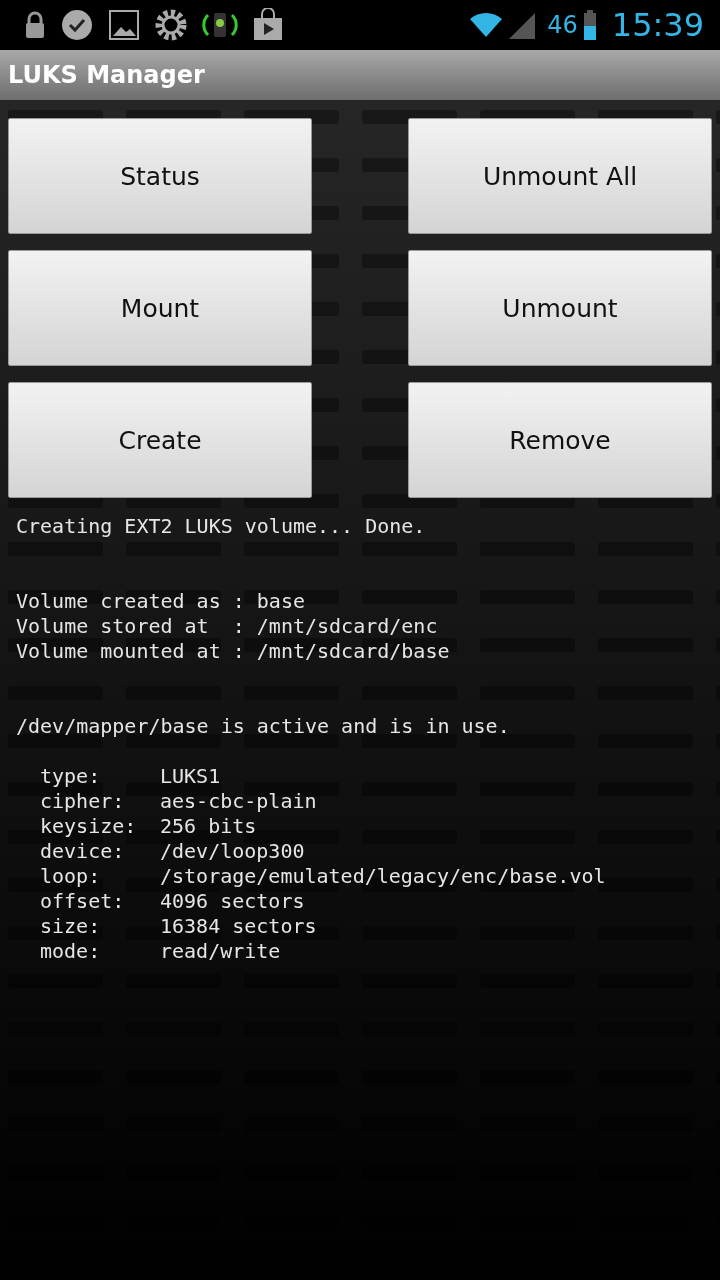 The height and width of the screenshot is (1280, 720). What do you see at coordinates (238, 801) in the screenshot?
I see `field-value: aes-cbc-plain` at bounding box center [238, 801].